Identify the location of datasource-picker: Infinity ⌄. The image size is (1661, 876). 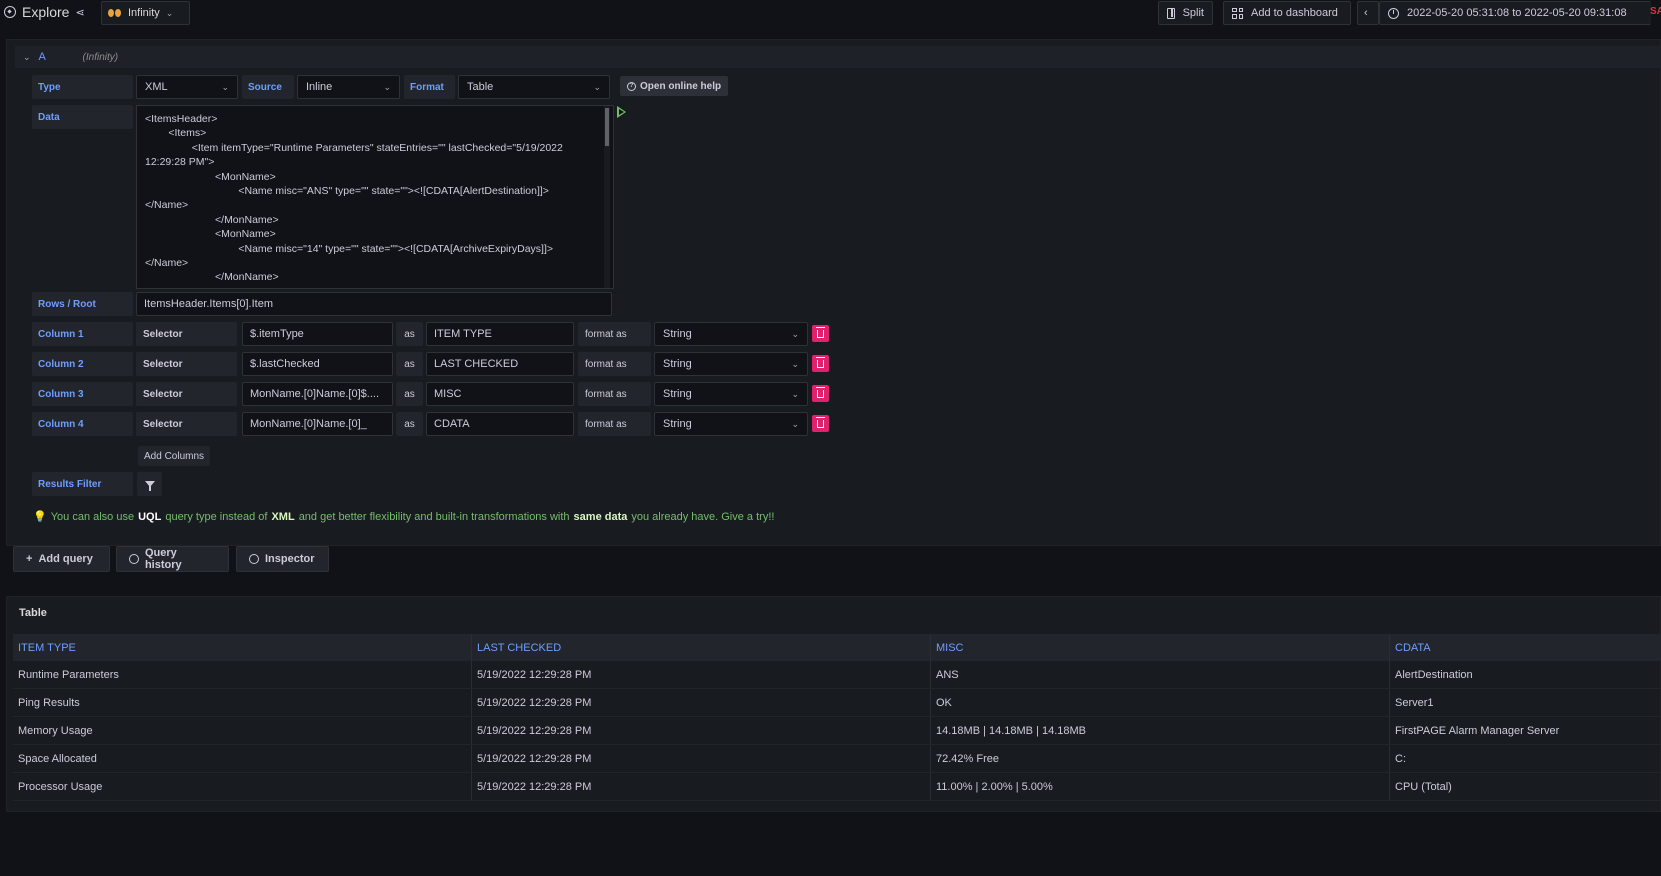
(145, 13).